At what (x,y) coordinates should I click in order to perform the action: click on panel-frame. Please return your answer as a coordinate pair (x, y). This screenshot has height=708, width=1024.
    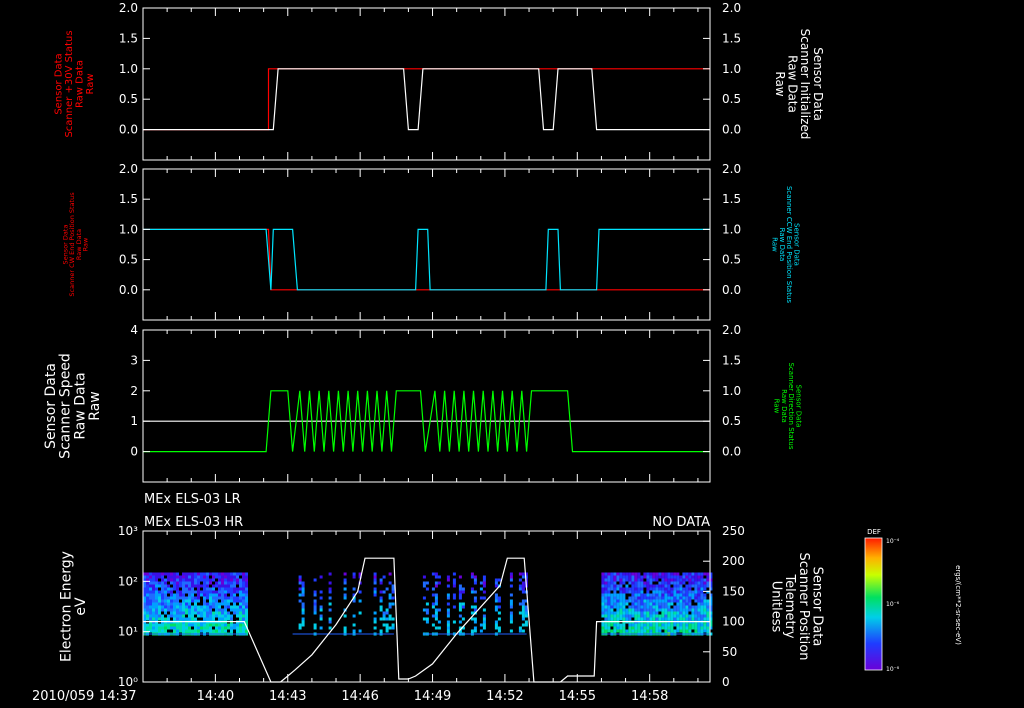
    Looking at the image, I should click on (426, 406).